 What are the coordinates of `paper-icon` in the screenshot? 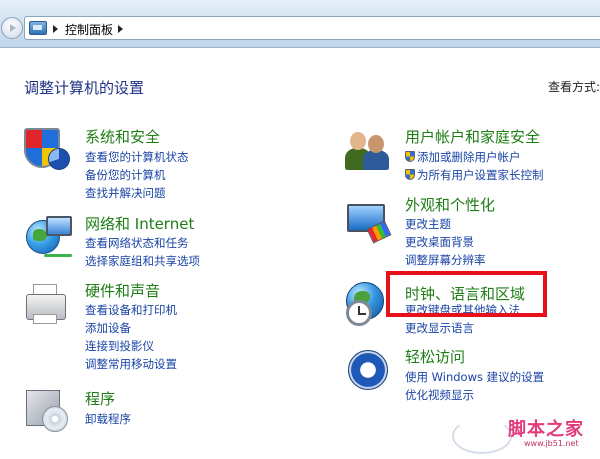 It's located at (45, 319).